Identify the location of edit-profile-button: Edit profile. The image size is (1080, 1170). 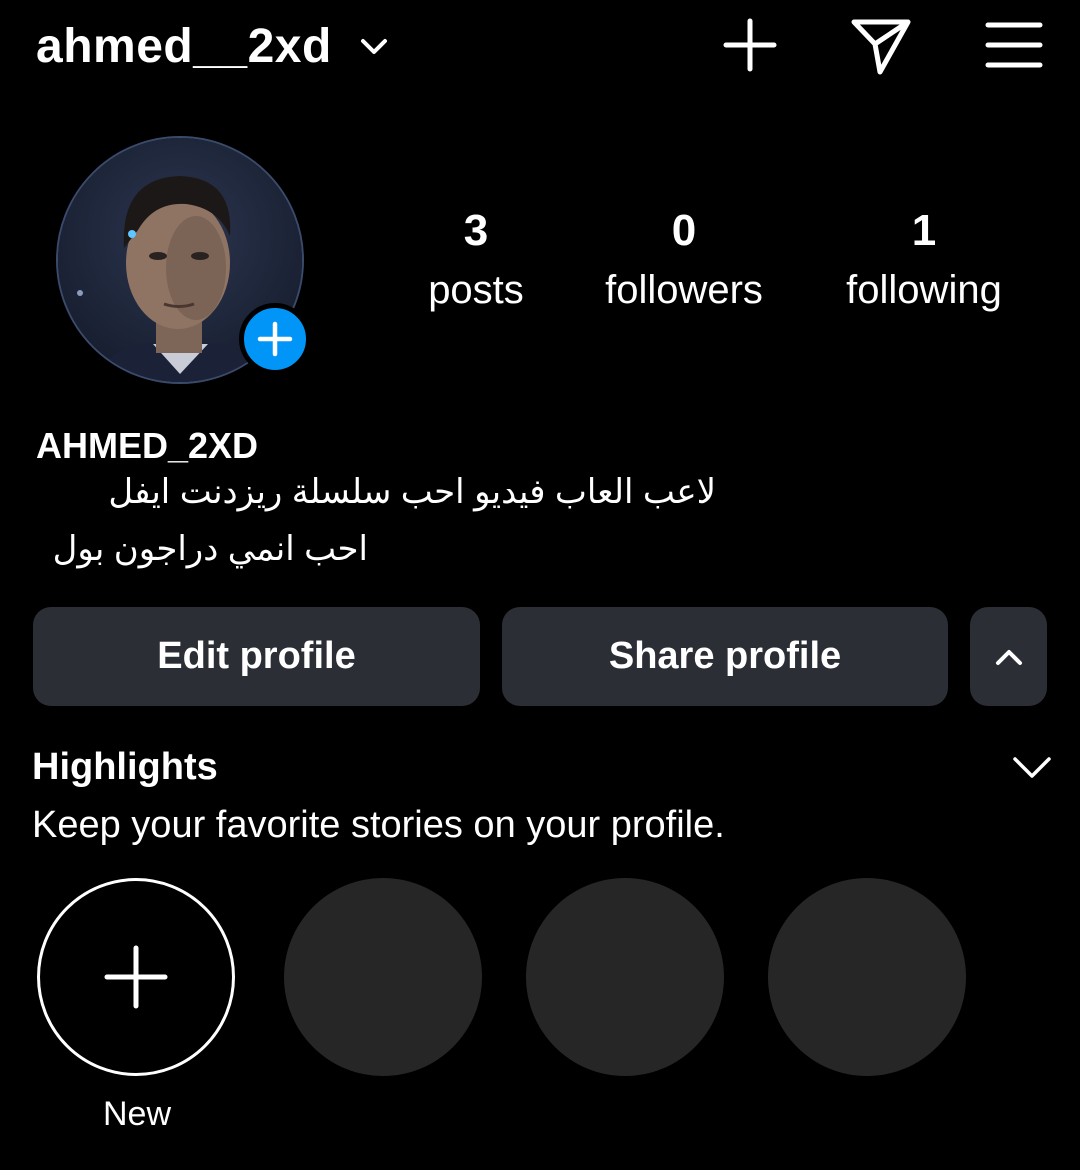
(256, 656).